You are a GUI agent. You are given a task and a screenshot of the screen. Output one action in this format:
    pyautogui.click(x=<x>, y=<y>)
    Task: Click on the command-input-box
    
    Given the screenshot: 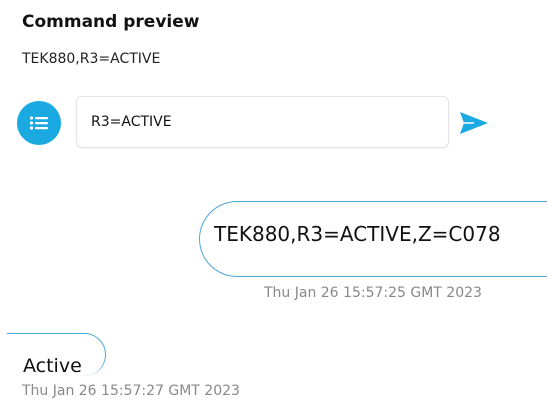 What is the action you would take?
    pyautogui.click(x=262, y=122)
    